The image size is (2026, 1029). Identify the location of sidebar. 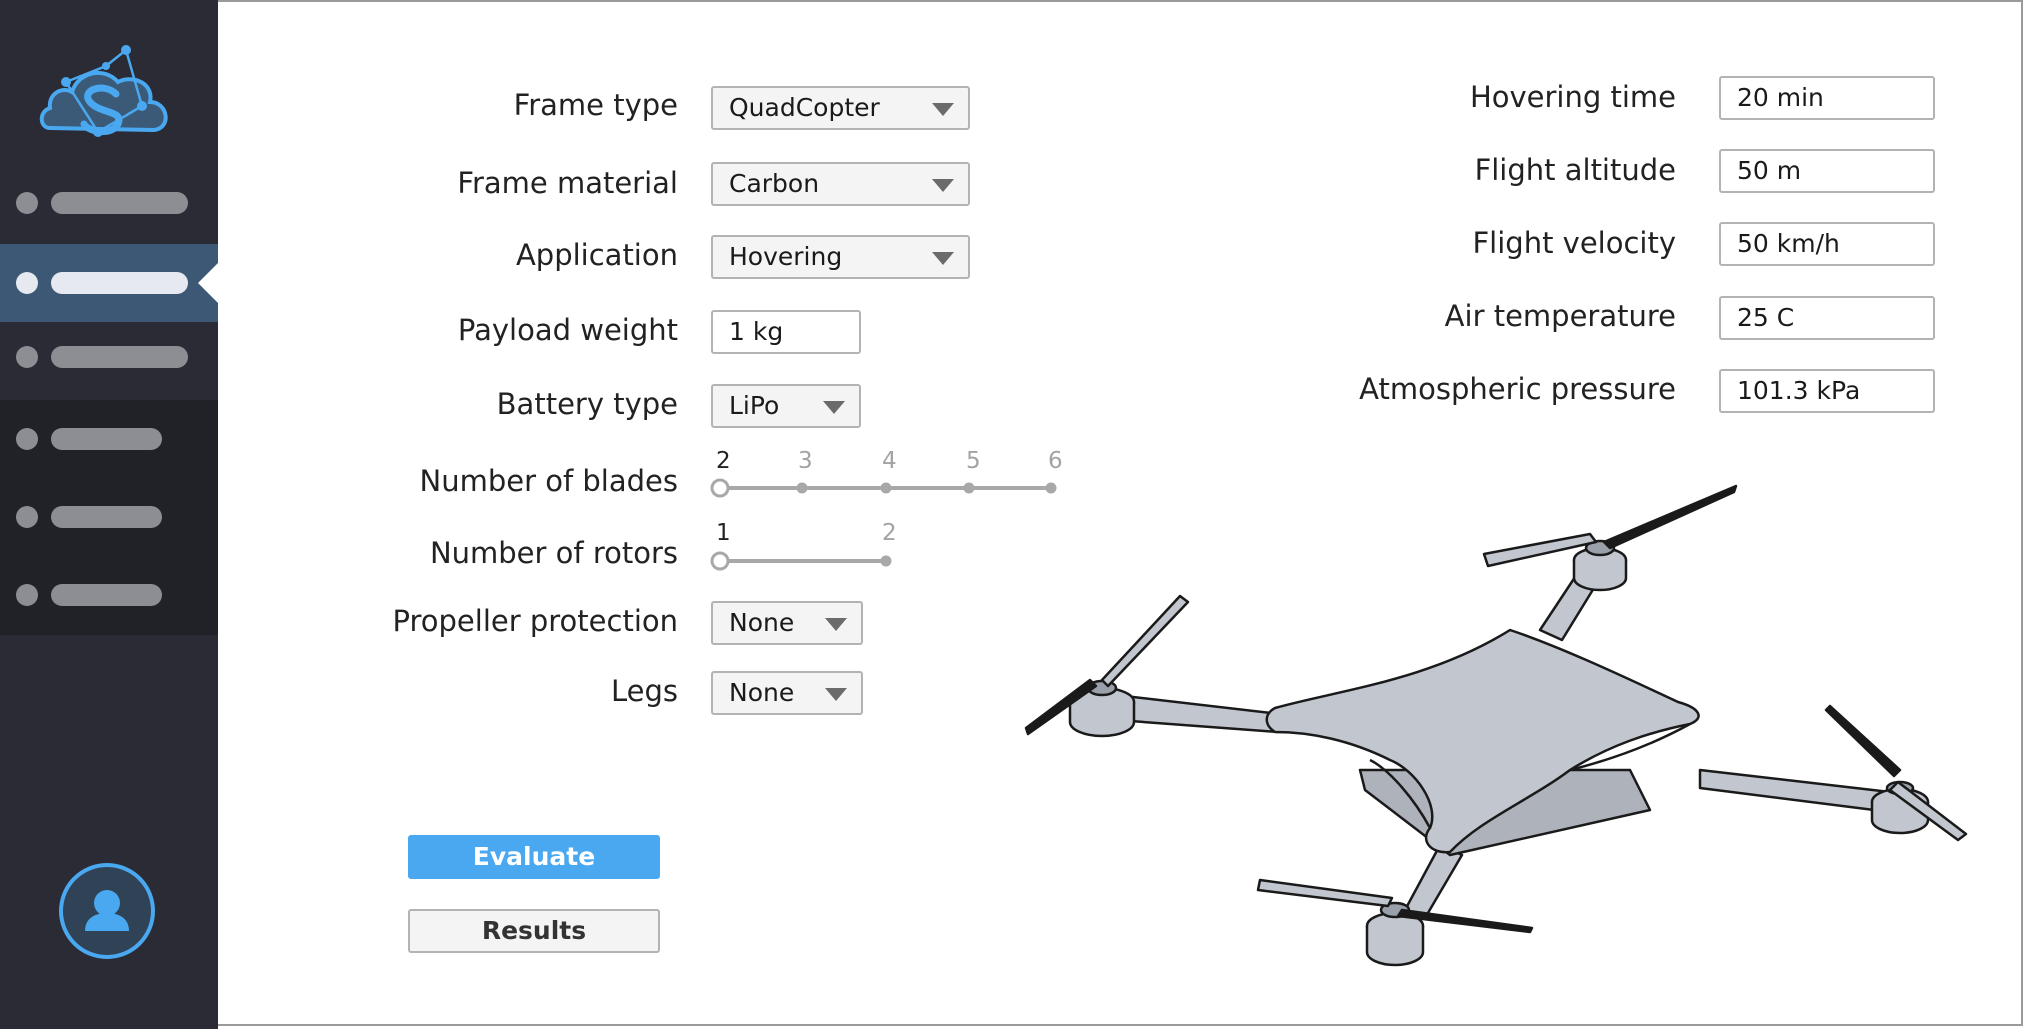
(109, 514).